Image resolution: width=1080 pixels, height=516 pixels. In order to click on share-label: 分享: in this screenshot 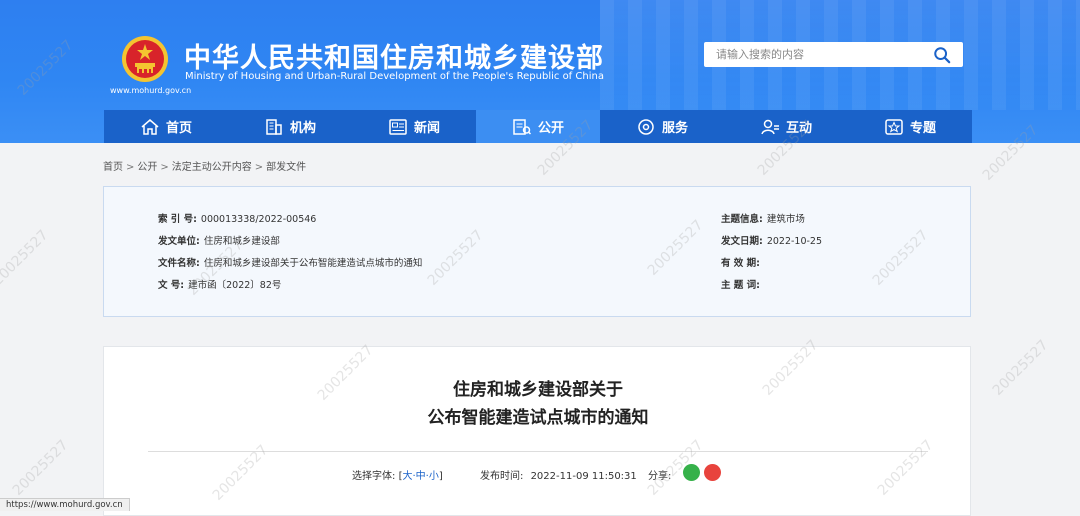, I will do `click(660, 476)`.